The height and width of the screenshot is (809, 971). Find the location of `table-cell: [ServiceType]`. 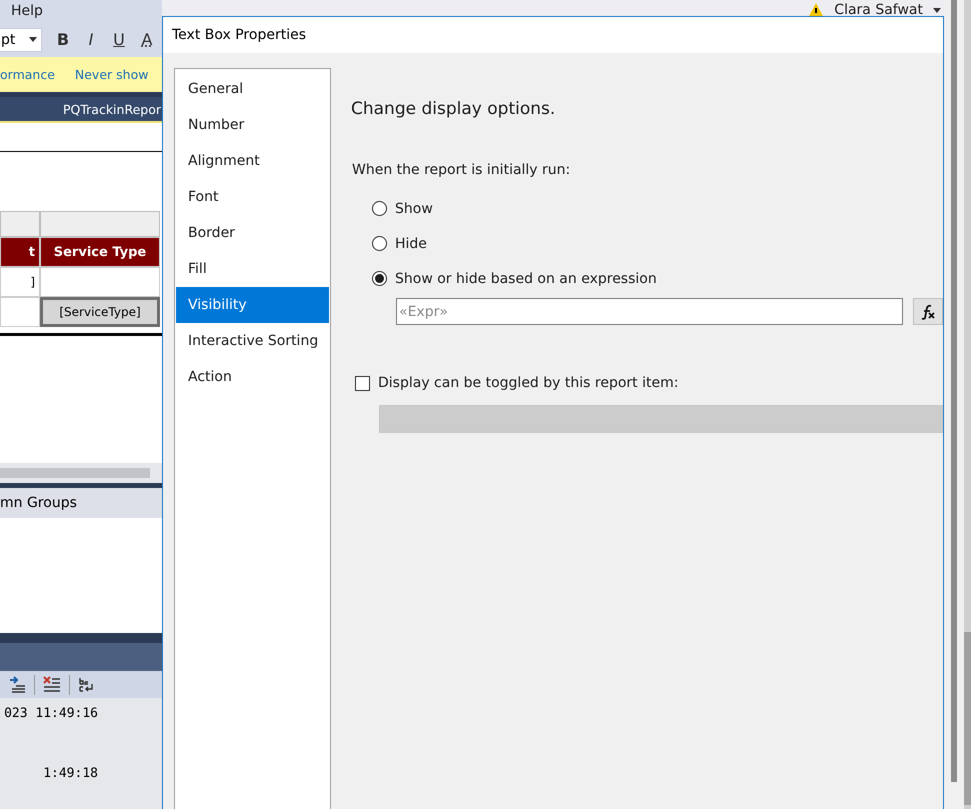

table-cell: [ServiceType] is located at coordinates (100, 312).